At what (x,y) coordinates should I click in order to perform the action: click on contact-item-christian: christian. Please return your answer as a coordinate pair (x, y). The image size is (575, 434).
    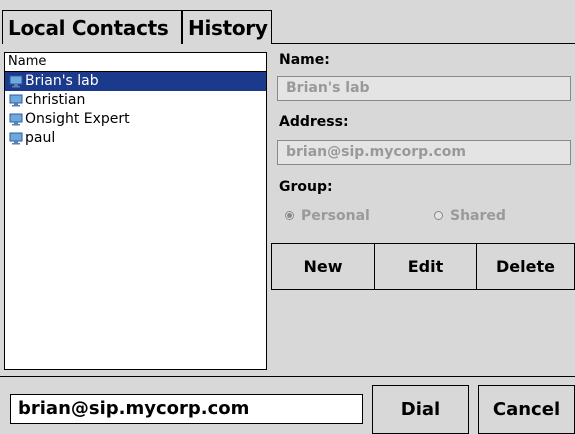
    Looking at the image, I should click on (135, 100).